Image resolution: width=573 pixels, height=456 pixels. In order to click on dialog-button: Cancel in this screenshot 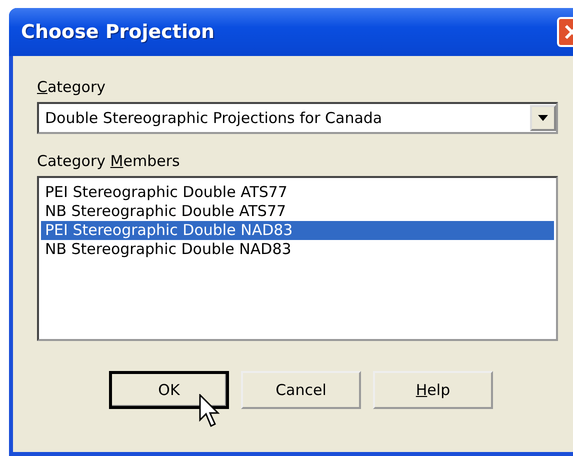, I will do `click(301, 390)`.